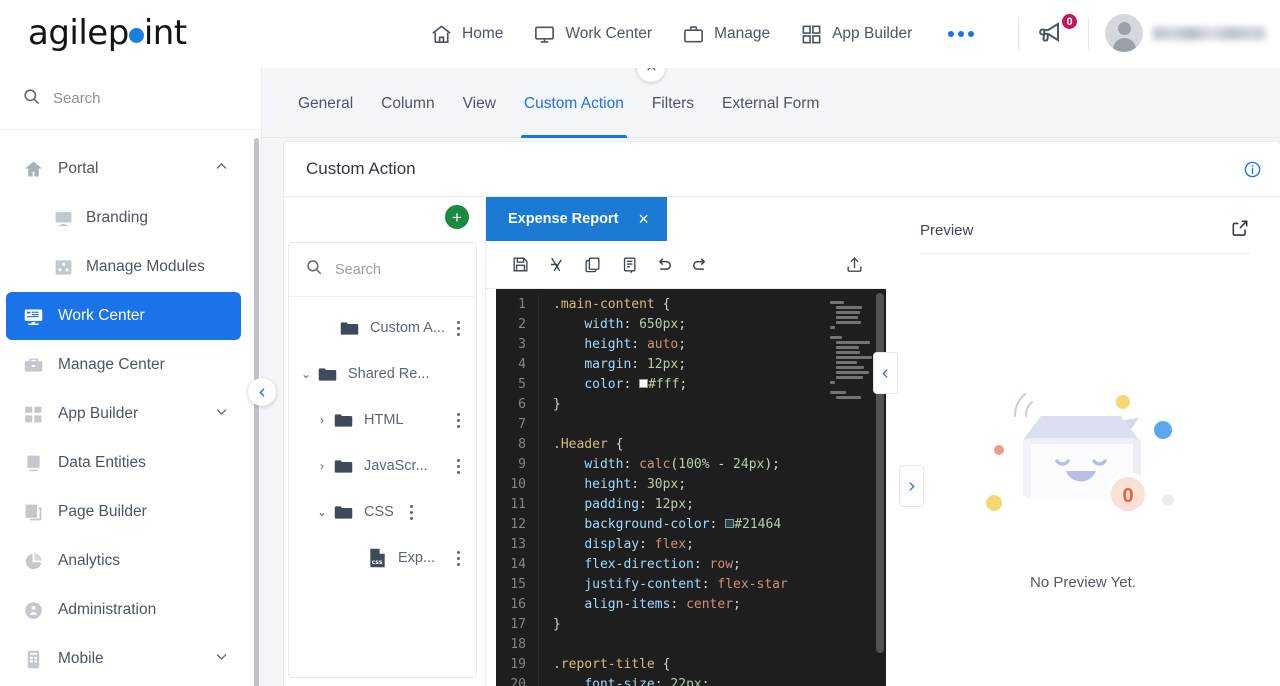 Image resolution: width=1280 pixels, height=686 pixels. Describe the element at coordinates (518, 624) in the screenshot. I see `line-number: 17` at that location.